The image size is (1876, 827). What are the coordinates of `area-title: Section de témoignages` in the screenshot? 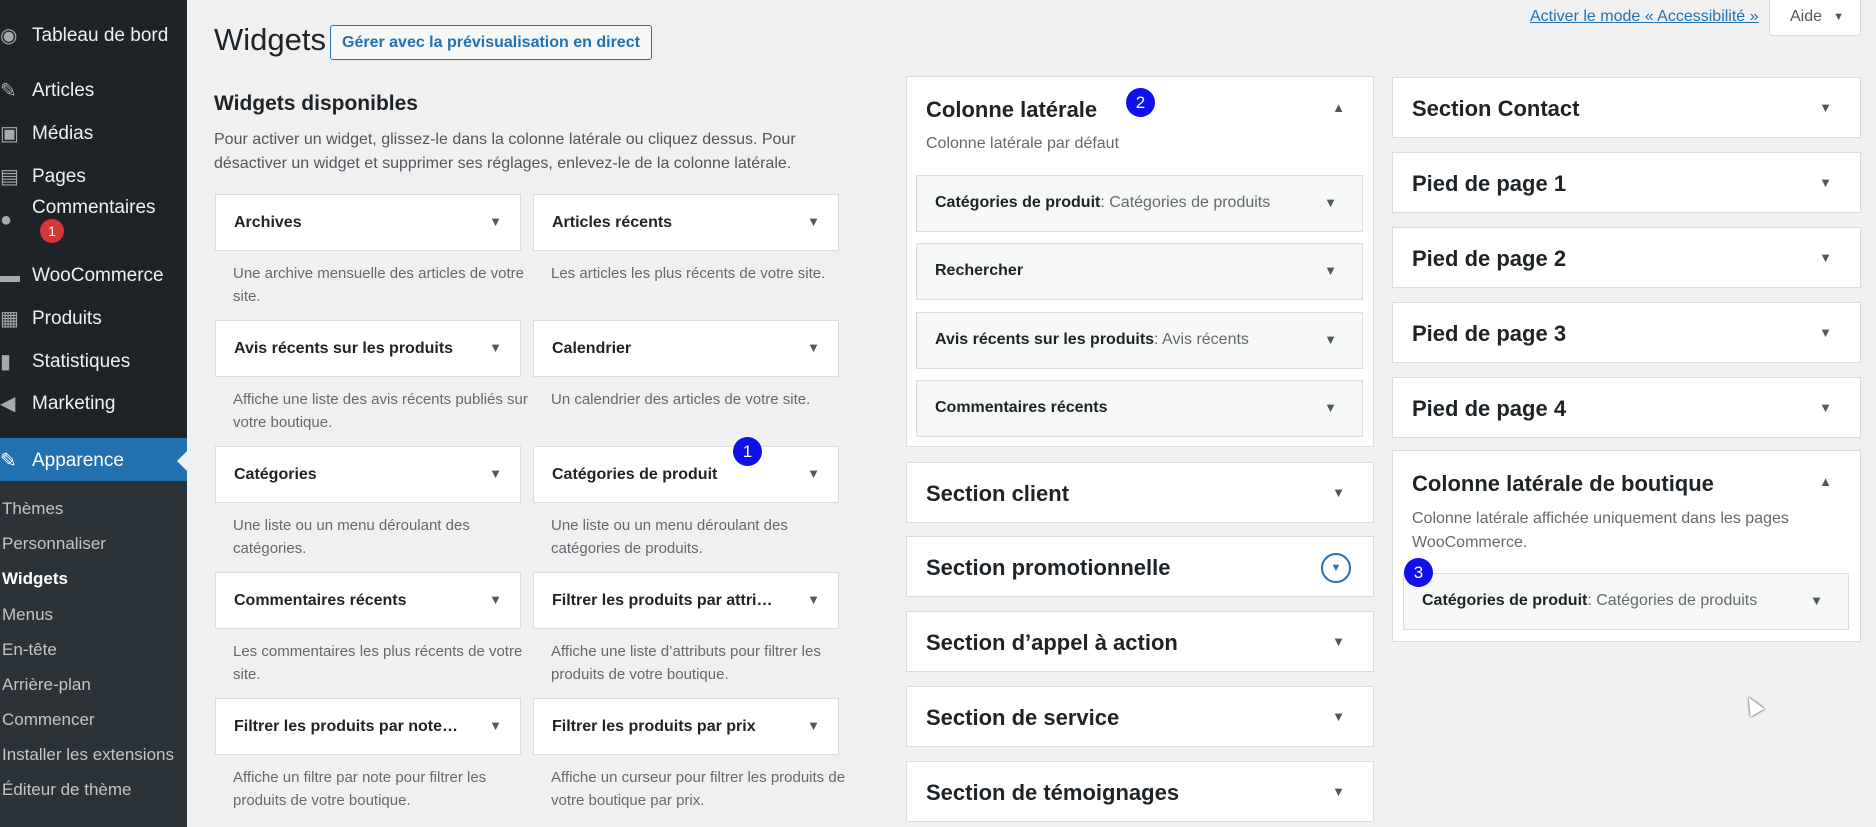 It's located at (1053, 792).